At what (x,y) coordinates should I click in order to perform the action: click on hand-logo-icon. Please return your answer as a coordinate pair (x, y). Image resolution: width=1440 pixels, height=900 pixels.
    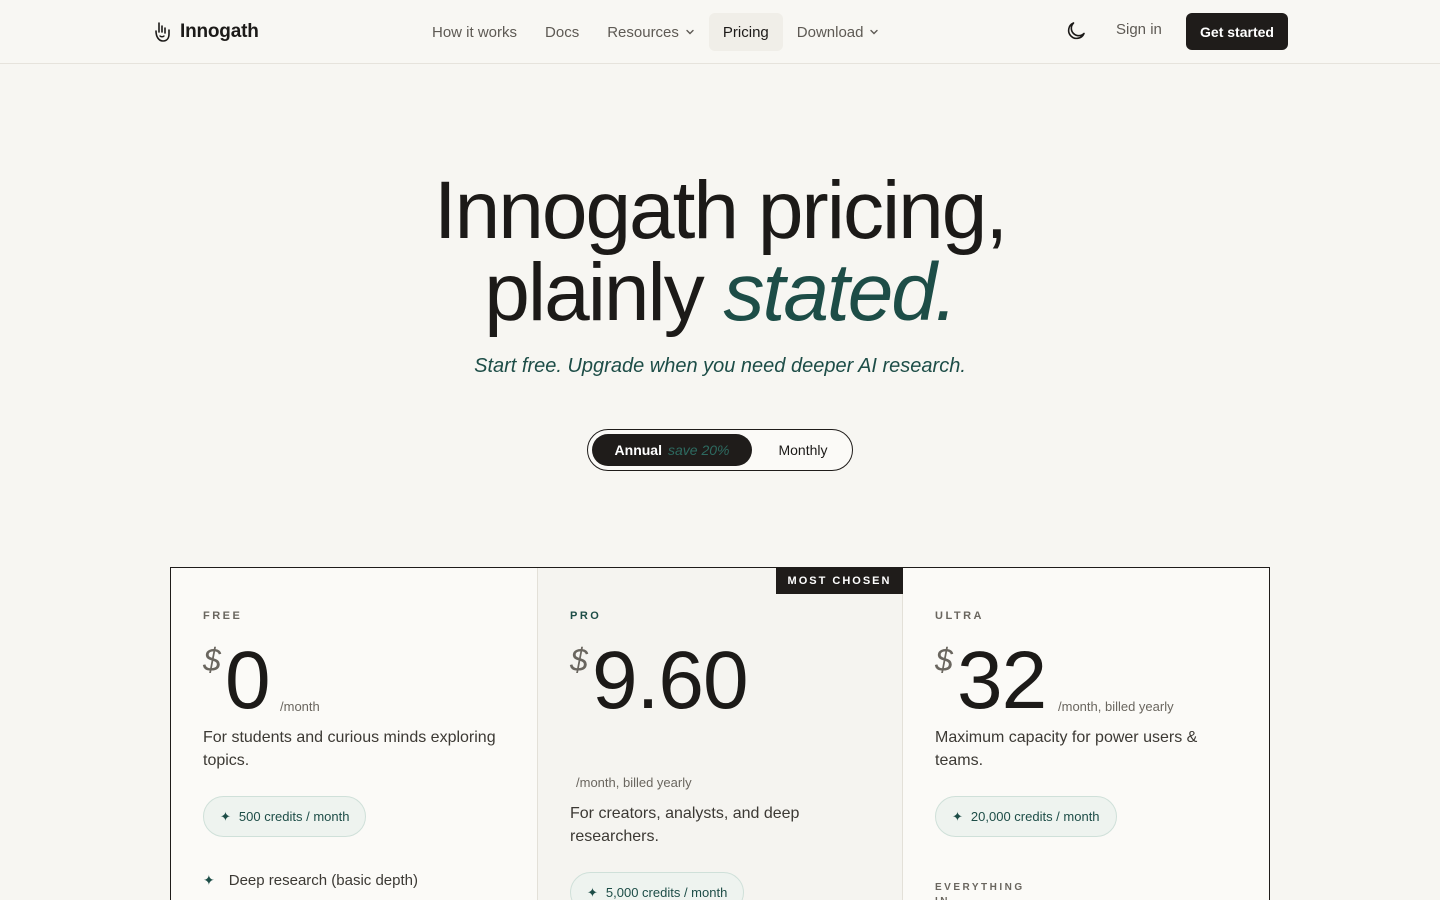
    Looking at the image, I should click on (162, 32).